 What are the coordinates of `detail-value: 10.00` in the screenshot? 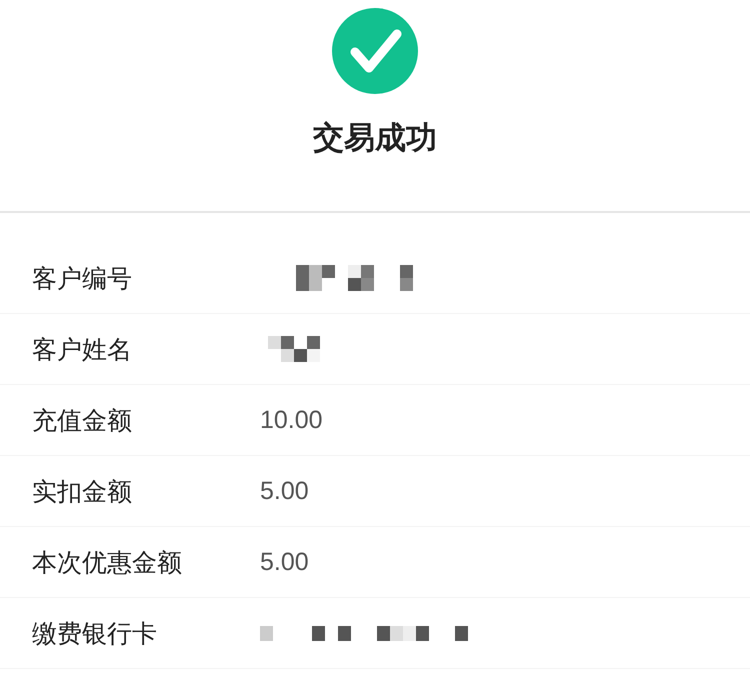 It's located at (291, 420).